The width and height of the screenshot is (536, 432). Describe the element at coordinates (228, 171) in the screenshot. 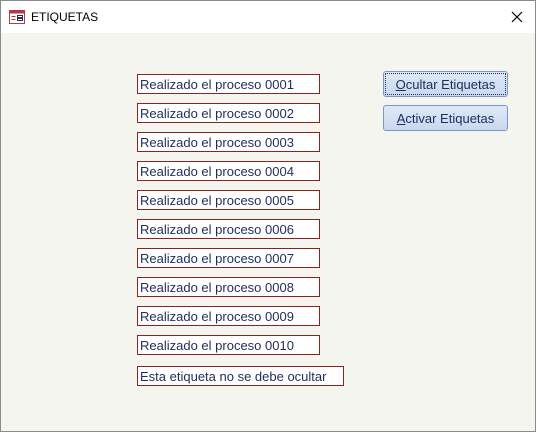

I see `process-label-0004: Realizado el proceso 0004` at that location.